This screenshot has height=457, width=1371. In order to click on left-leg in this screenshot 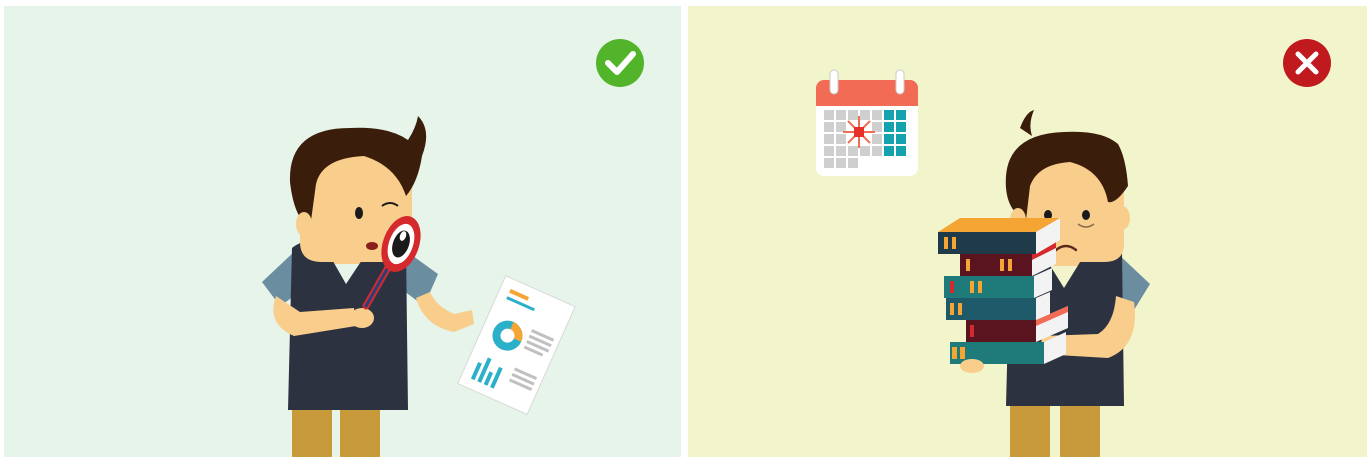, I will do `click(1030, 428)`.